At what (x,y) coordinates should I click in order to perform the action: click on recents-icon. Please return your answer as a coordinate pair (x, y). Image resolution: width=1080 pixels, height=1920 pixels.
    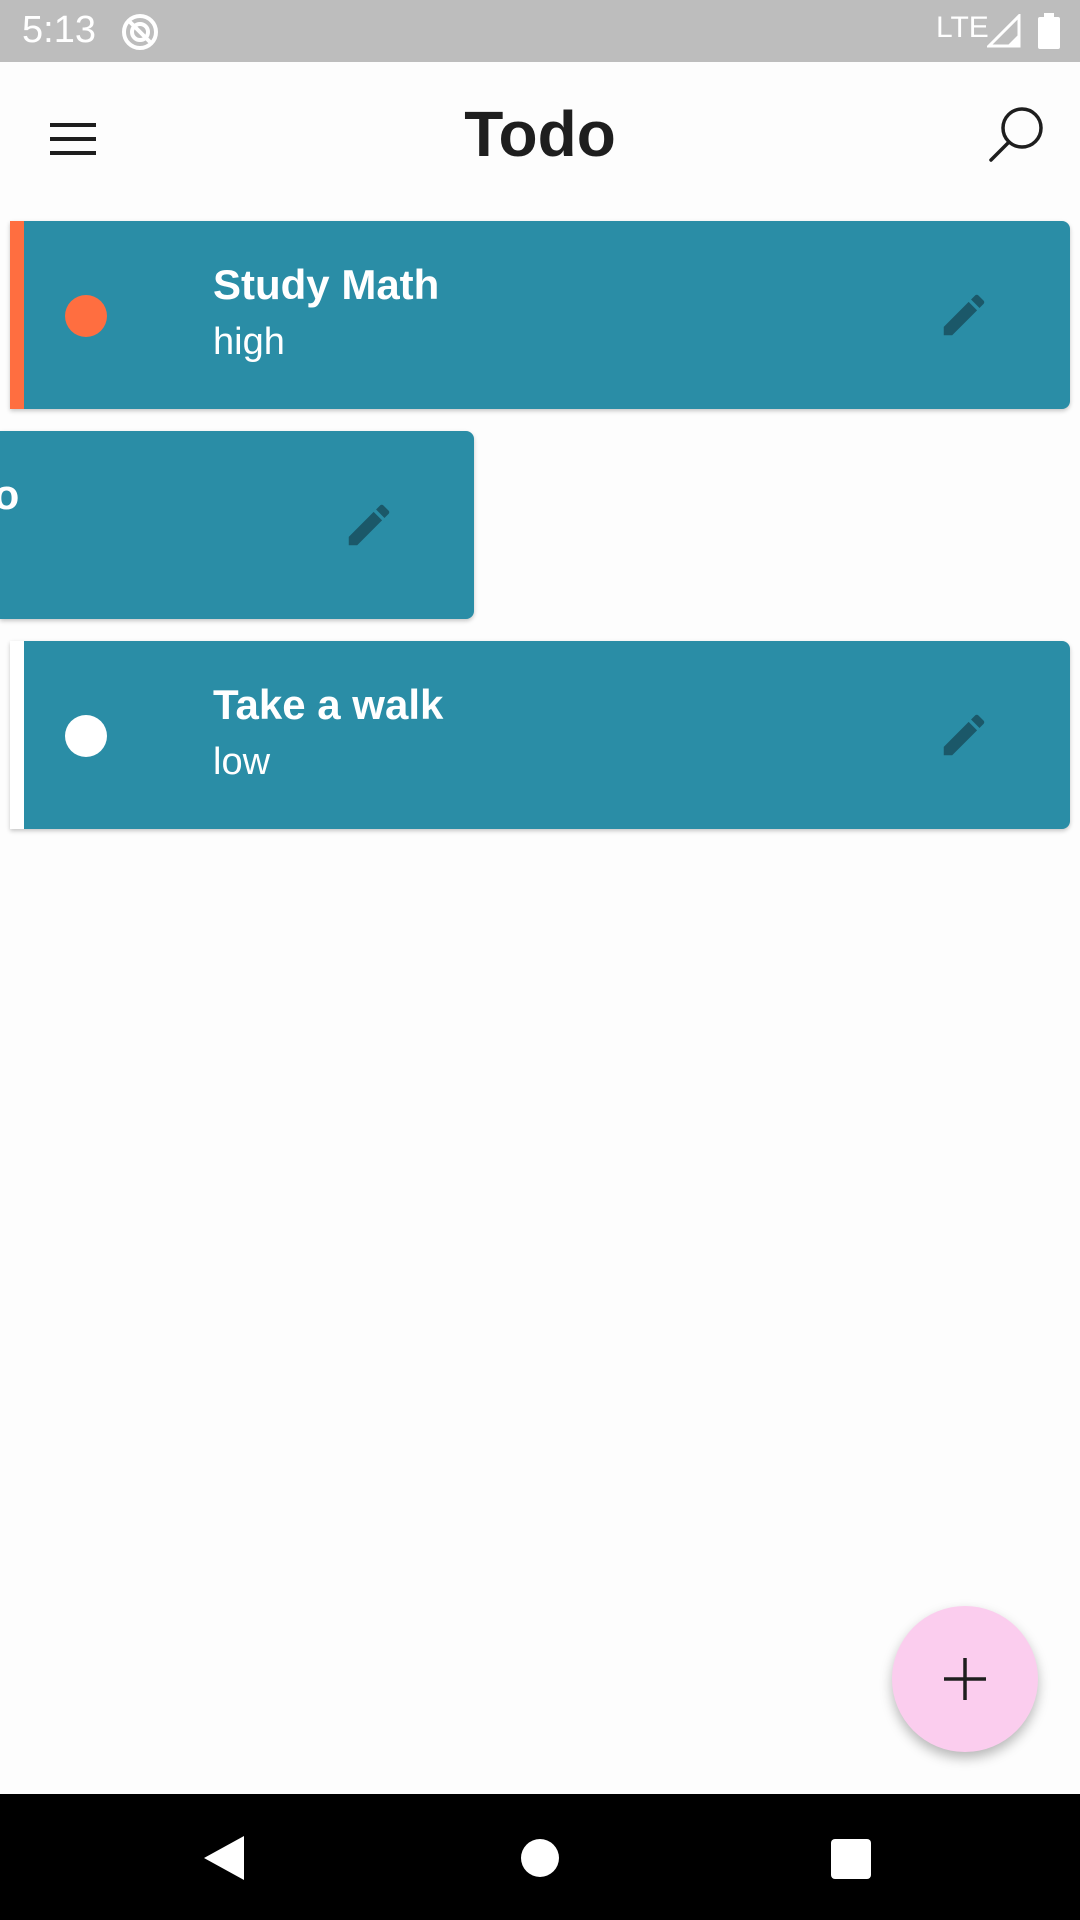
    Looking at the image, I should click on (851, 1859).